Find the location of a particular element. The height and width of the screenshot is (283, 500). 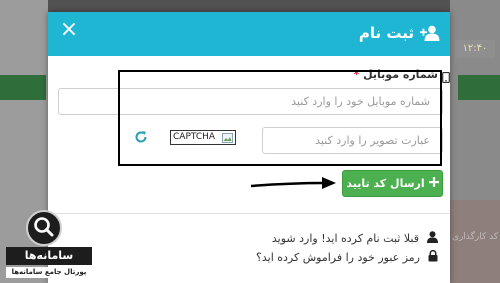

background-green-block-right is located at coordinates (472, 87).